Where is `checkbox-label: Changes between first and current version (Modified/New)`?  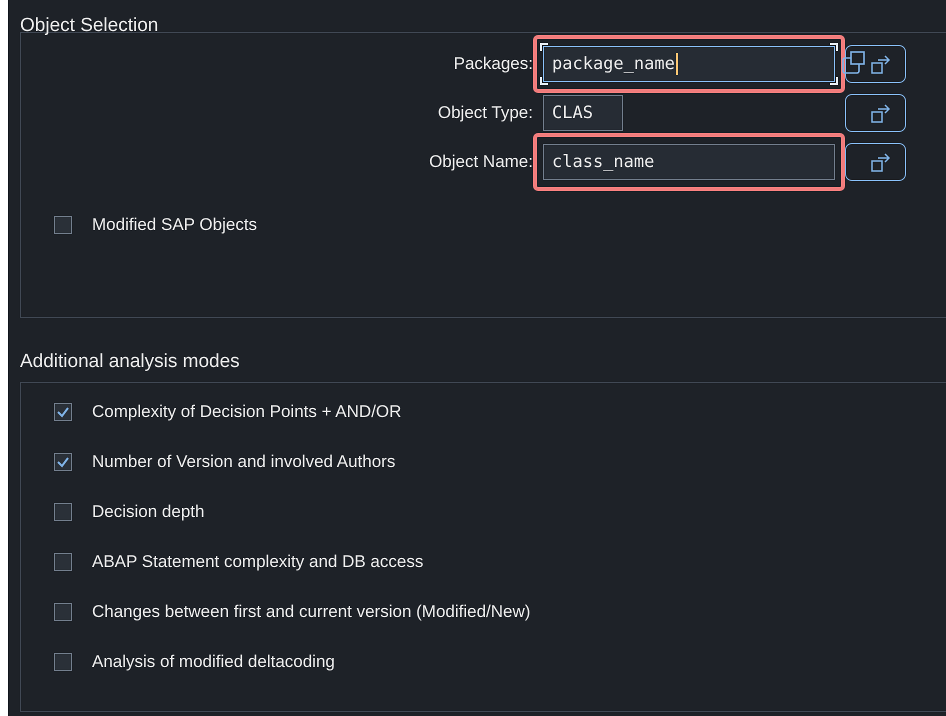 checkbox-label: Changes between first and current version (Modified/New) is located at coordinates (311, 612).